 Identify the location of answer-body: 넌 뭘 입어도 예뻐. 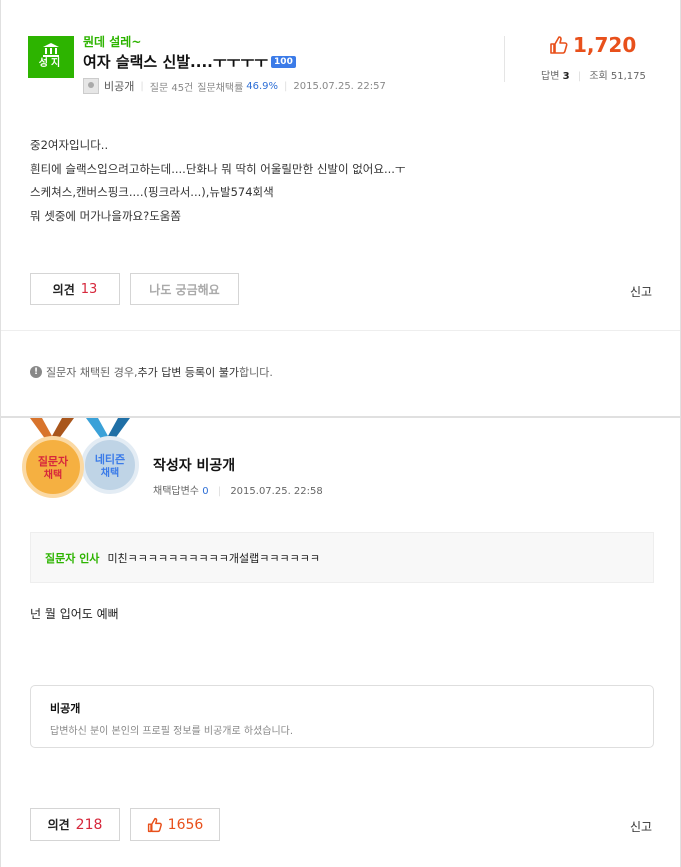
(74, 614).